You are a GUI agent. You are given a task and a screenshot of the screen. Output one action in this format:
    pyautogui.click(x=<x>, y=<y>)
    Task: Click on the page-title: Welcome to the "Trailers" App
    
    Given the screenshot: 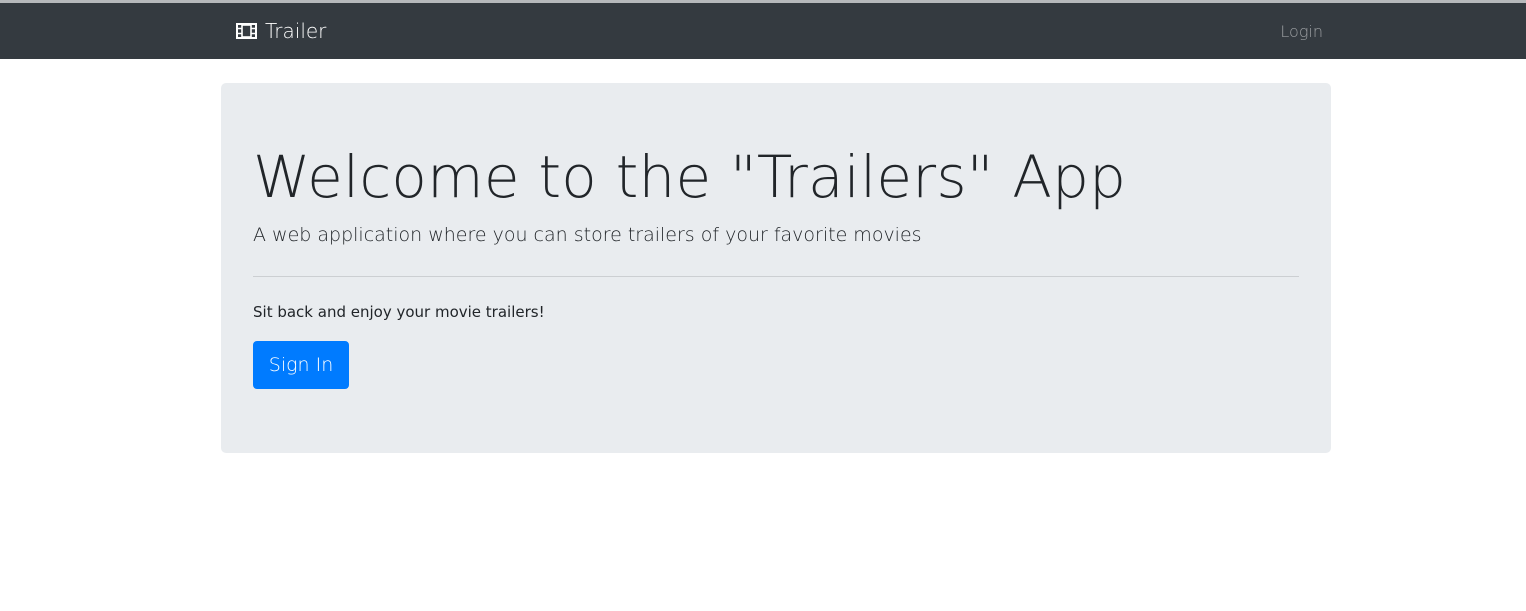 What is the action you would take?
    pyautogui.click(x=690, y=177)
    